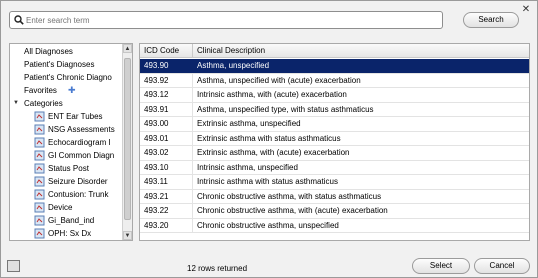  I want to click on icd-code-cell: 493.11, so click(166, 182).